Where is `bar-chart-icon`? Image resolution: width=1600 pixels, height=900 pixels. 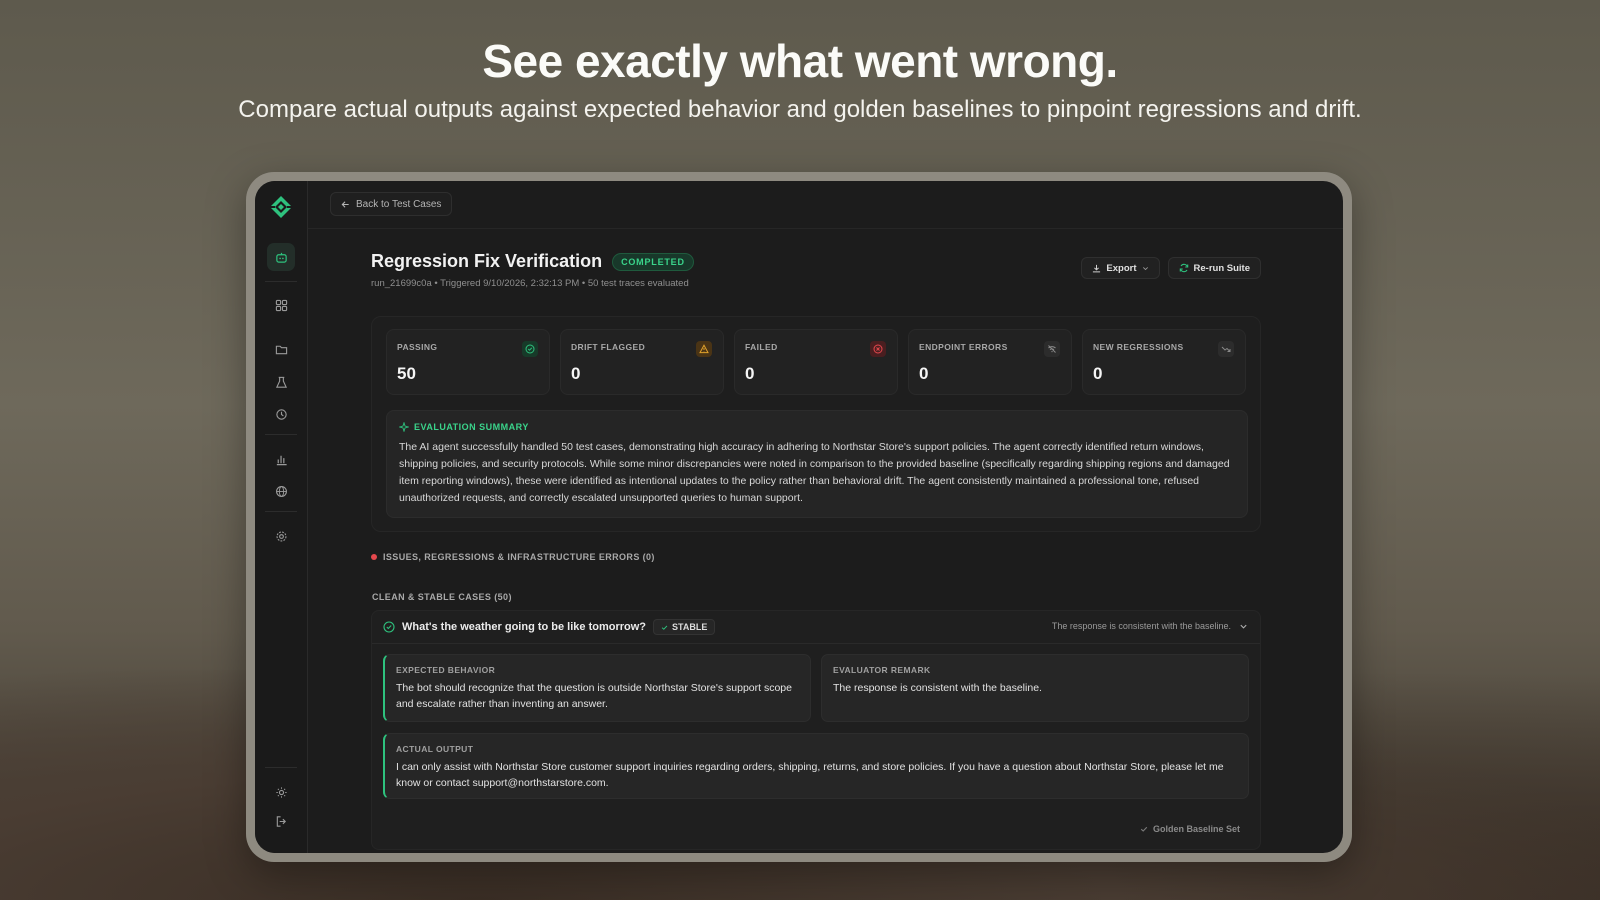
bar-chart-icon is located at coordinates (281, 460).